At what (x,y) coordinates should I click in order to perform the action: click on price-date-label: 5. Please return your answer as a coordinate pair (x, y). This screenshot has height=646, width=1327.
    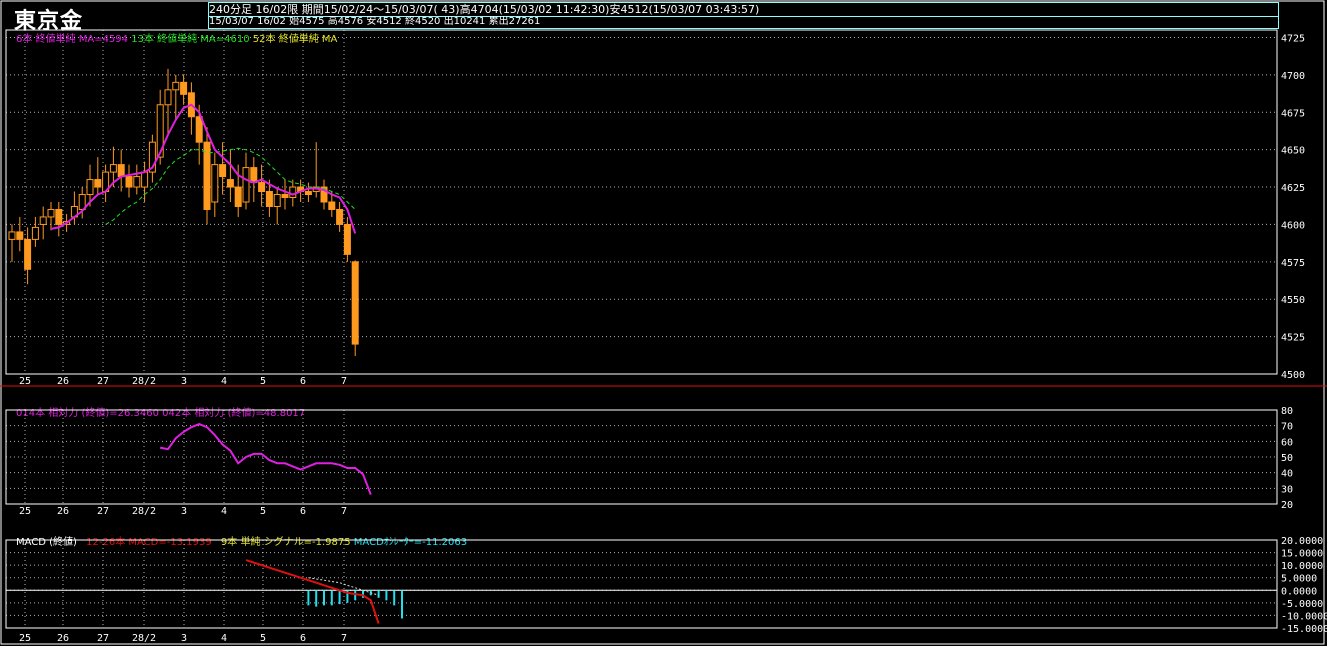
    Looking at the image, I should click on (263, 381).